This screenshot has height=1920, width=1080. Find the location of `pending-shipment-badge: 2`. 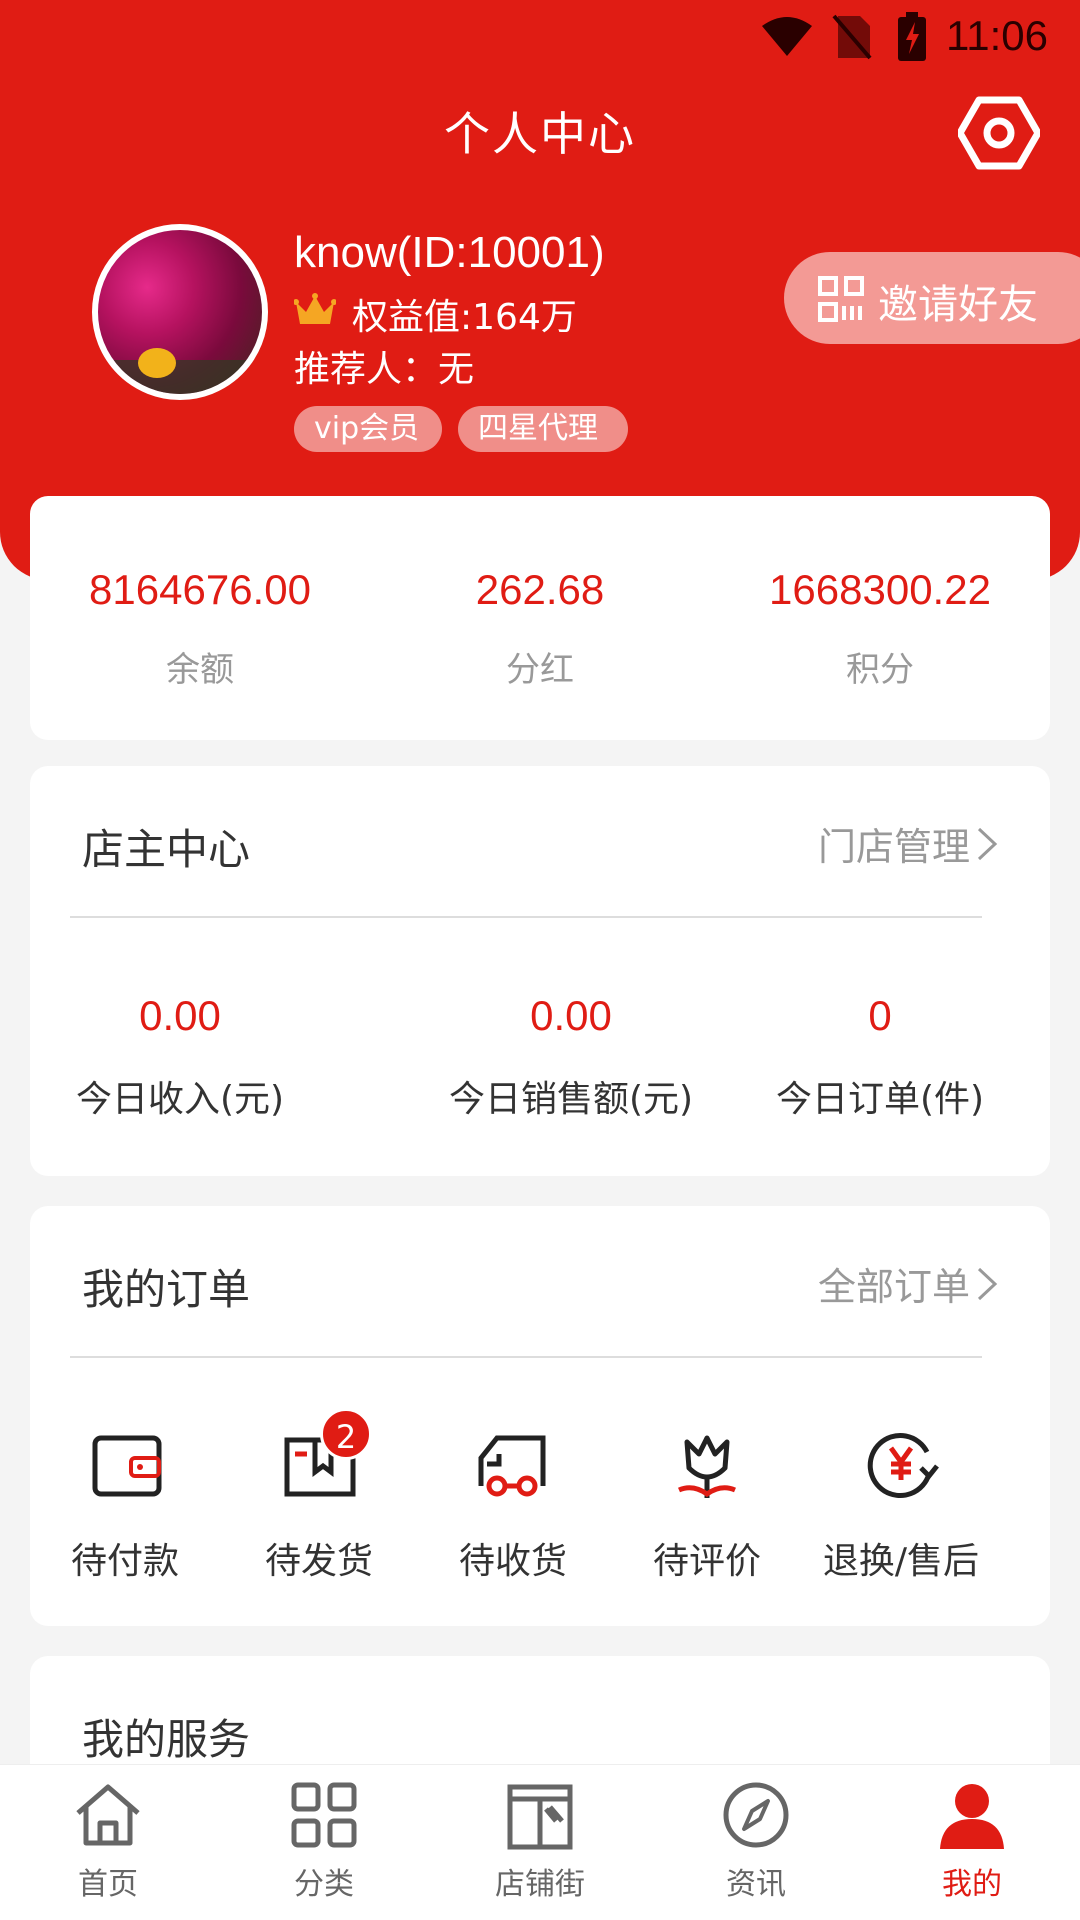

pending-shipment-badge: 2 is located at coordinates (346, 1434).